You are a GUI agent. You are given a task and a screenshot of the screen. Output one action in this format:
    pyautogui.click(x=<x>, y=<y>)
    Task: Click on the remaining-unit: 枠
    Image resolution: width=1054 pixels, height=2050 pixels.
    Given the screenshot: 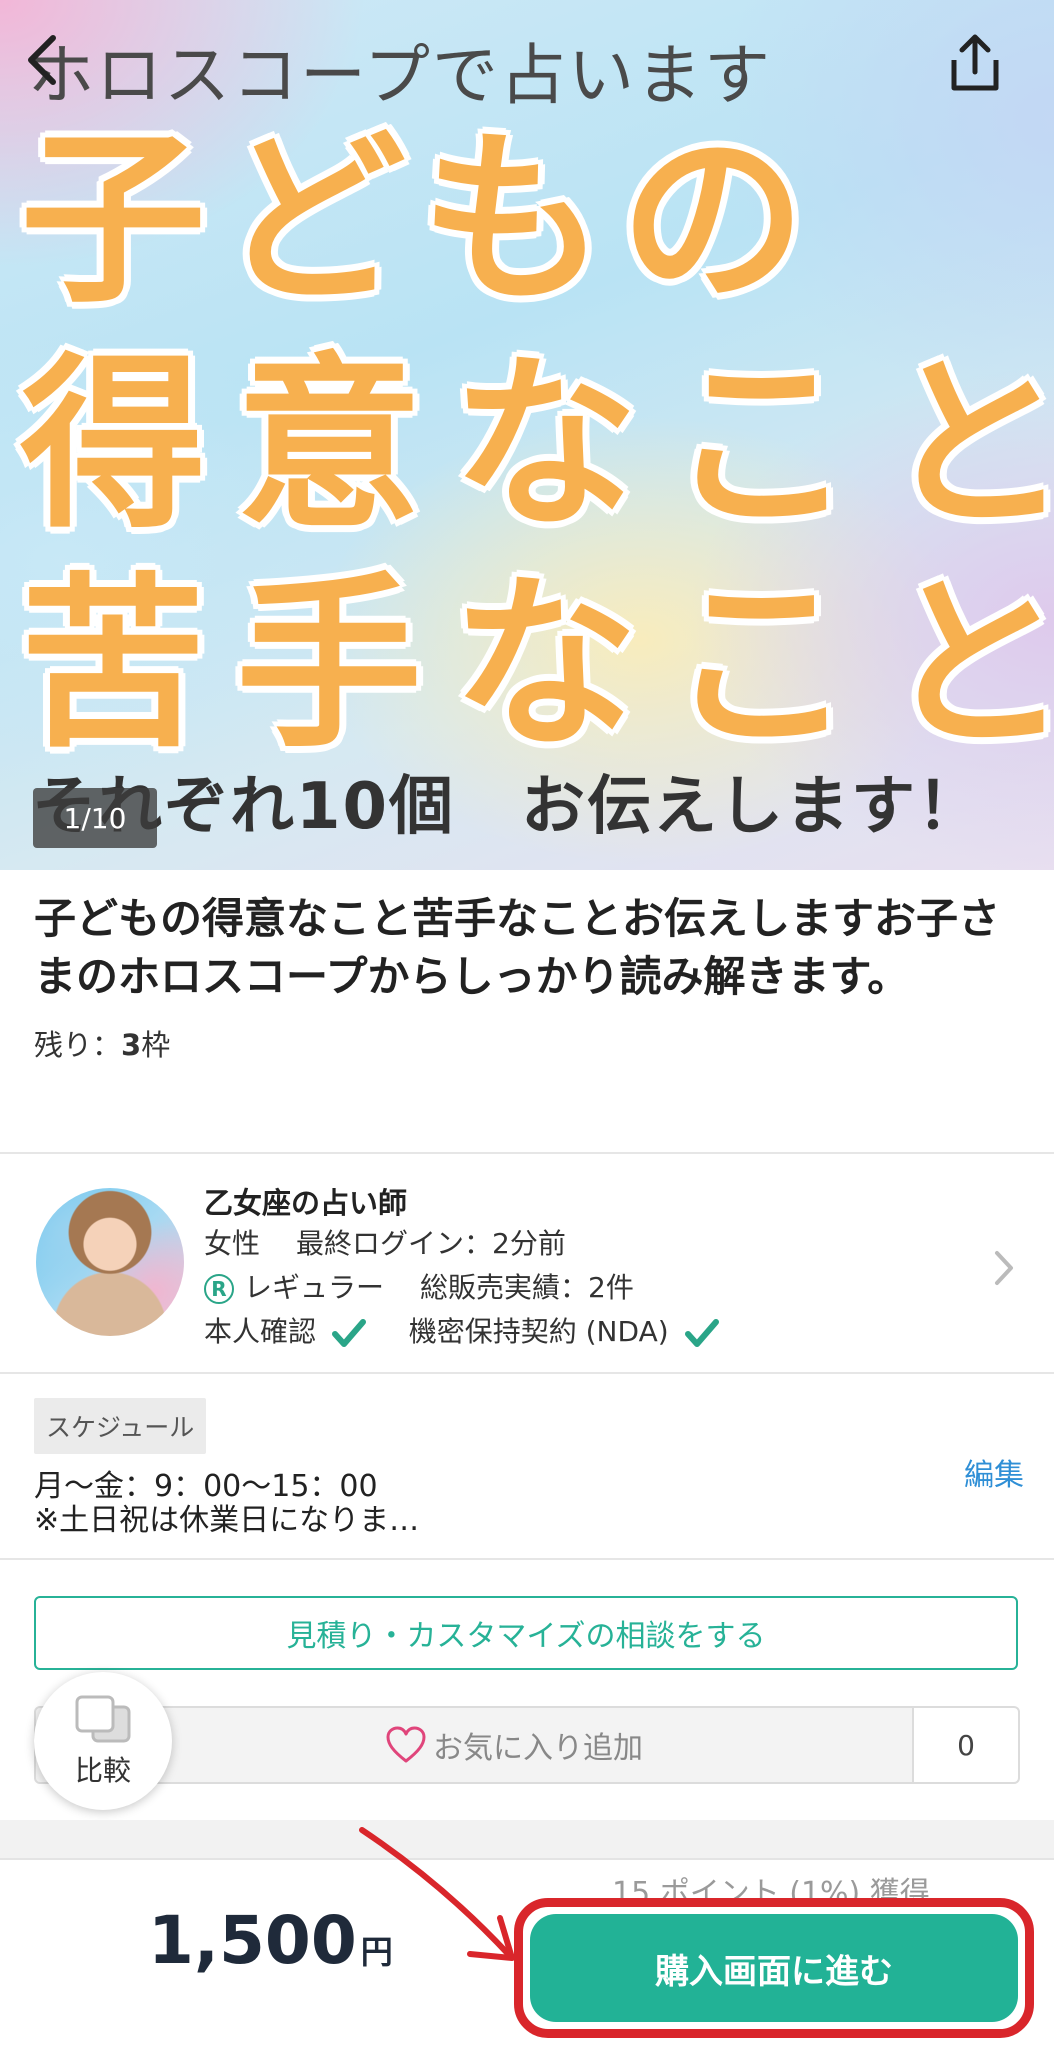 What is the action you would take?
    pyautogui.click(x=156, y=1045)
    